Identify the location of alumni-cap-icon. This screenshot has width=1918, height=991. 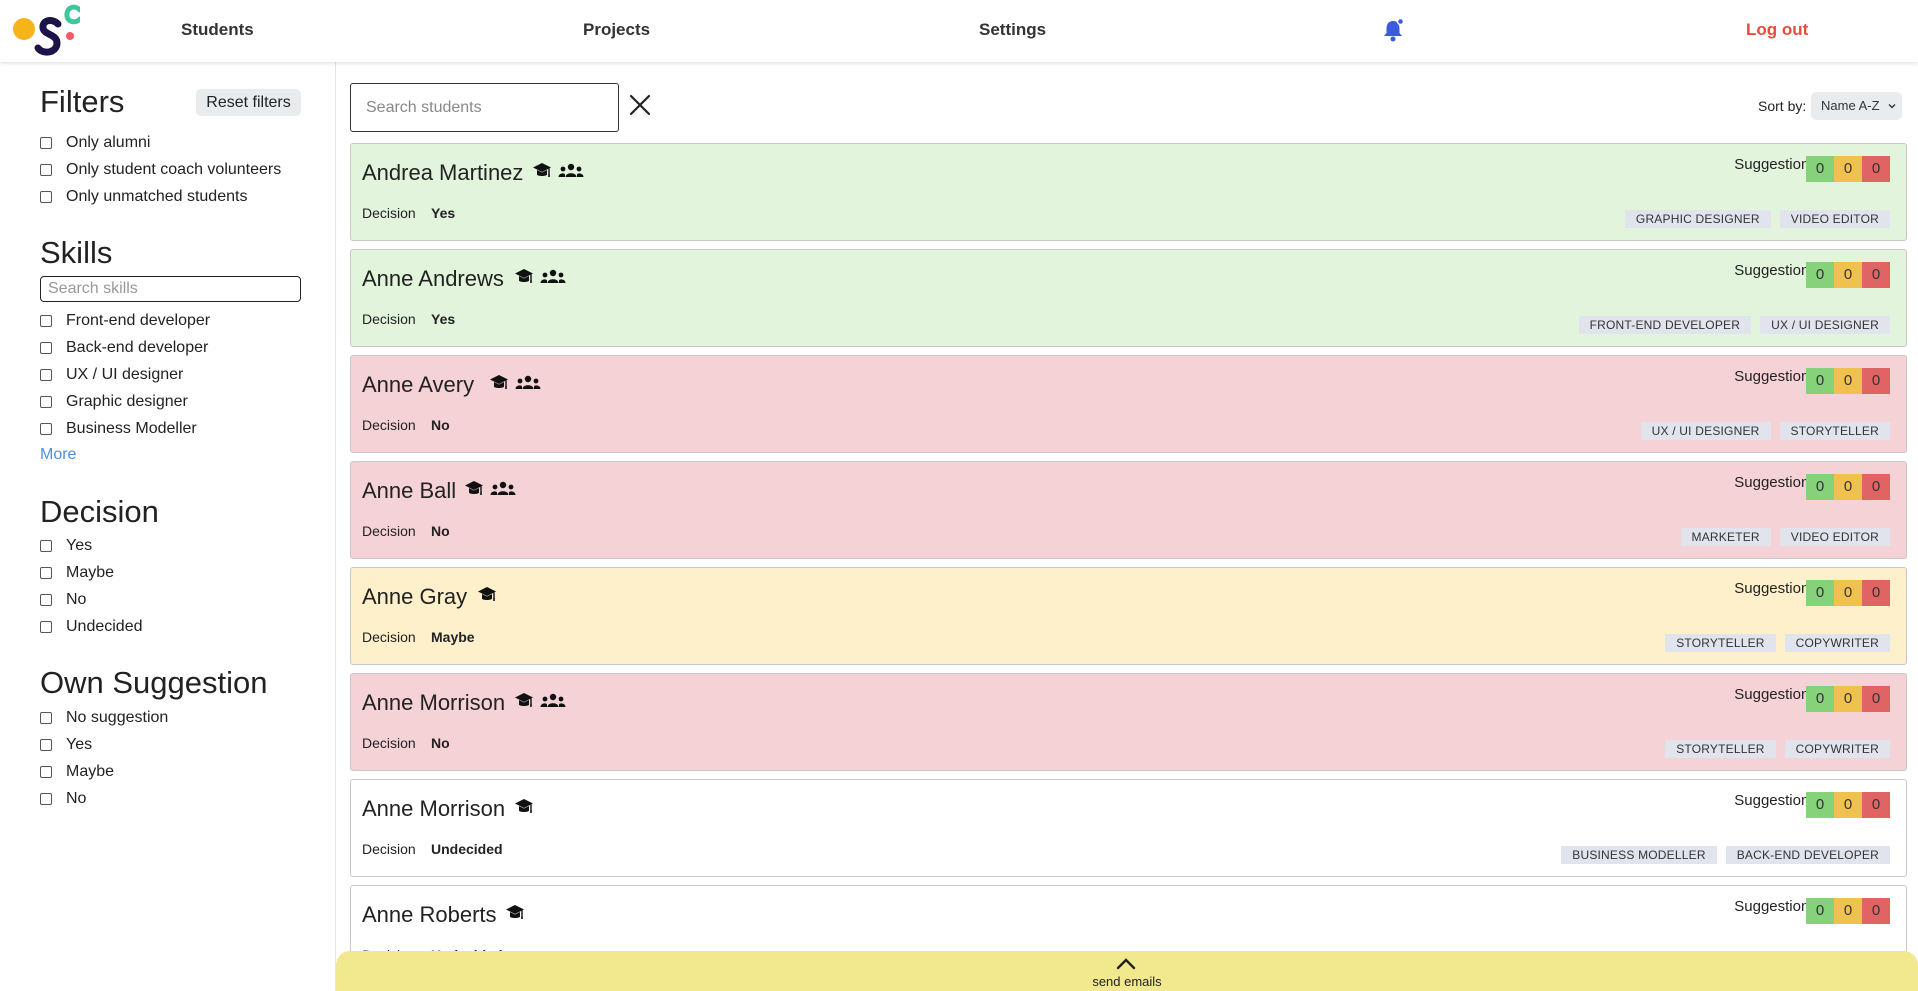
(487, 594).